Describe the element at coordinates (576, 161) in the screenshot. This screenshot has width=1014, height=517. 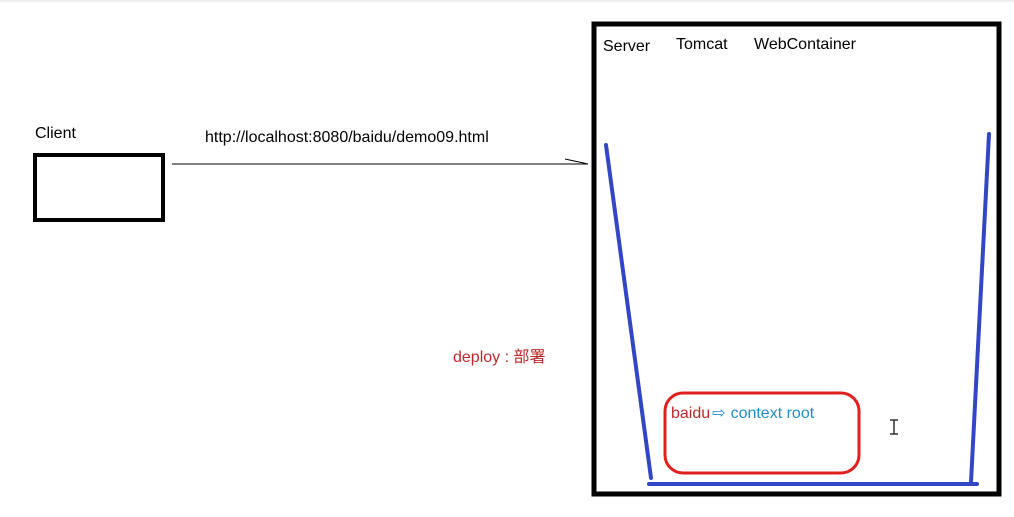
I see `request-arrow-head` at that location.